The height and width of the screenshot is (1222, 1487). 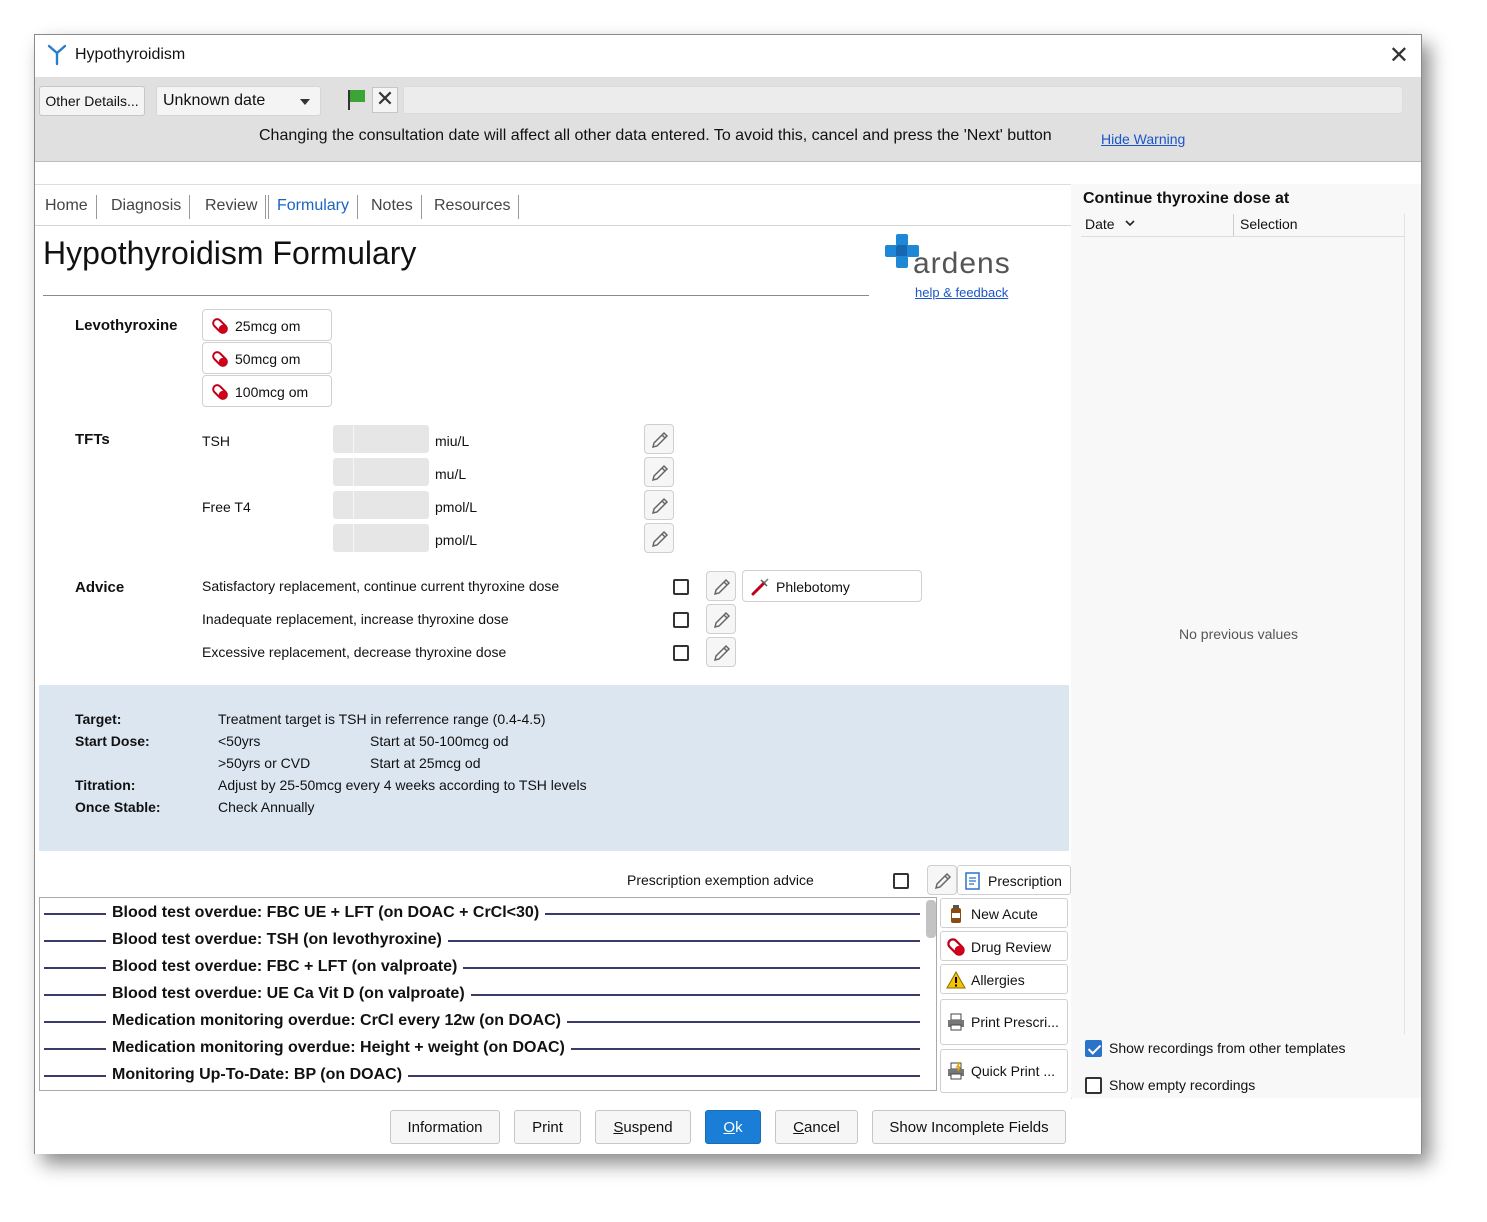 What do you see at coordinates (998, 980) in the screenshot?
I see `allergies-label: Allergies` at bounding box center [998, 980].